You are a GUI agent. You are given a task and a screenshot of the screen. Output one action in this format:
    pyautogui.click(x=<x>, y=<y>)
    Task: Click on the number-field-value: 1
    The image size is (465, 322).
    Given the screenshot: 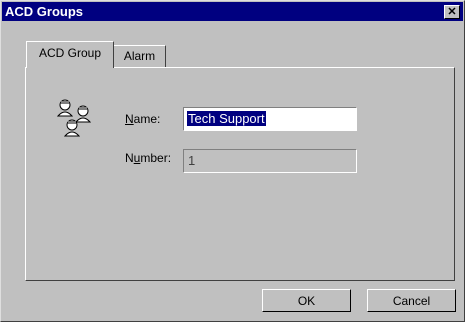 What is the action you would take?
    pyautogui.click(x=192, y=160)
    